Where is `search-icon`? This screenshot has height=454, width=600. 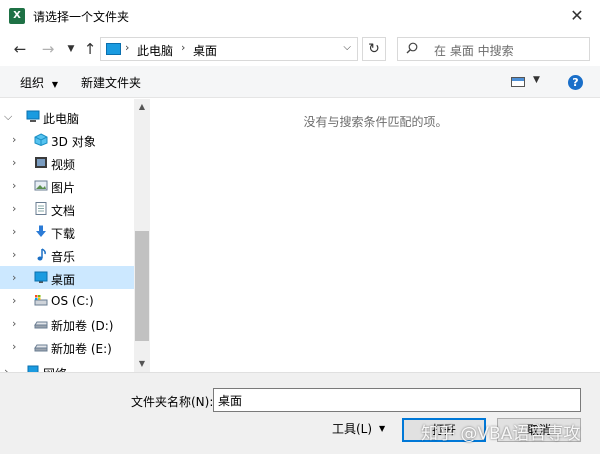 search-icon is located at coordinates (412, 48).